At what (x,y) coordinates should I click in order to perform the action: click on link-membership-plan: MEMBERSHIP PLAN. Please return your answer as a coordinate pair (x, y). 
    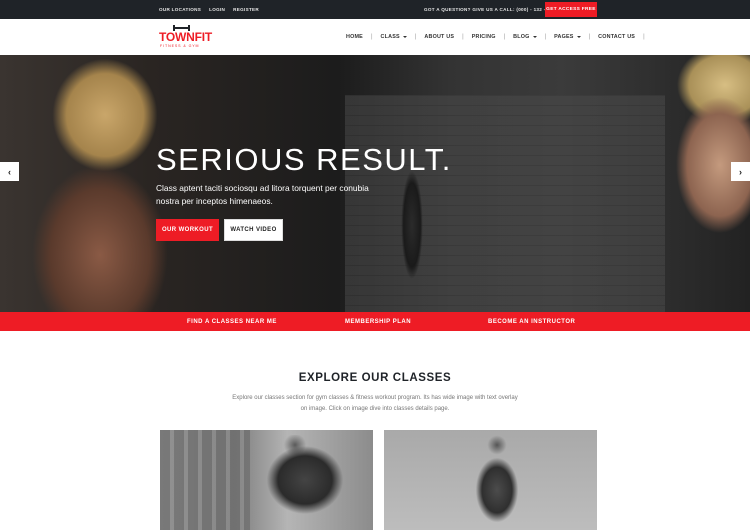
    Looking at the image, I should click on (378, 321).